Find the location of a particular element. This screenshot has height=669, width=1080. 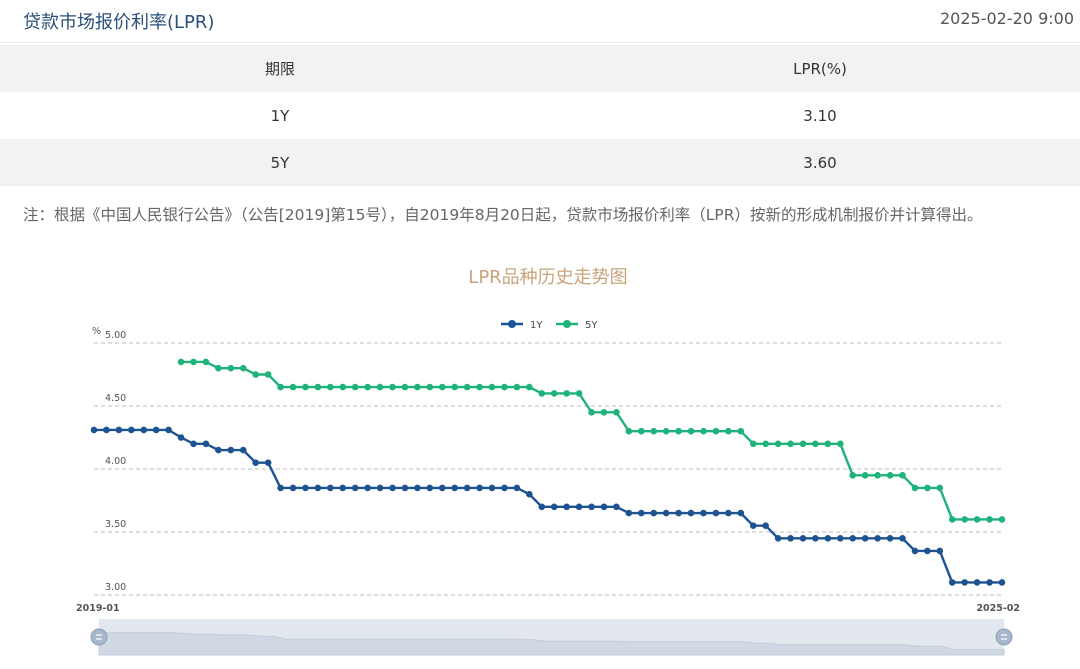

slider-handle-right is located at coordinates (1004, 637).